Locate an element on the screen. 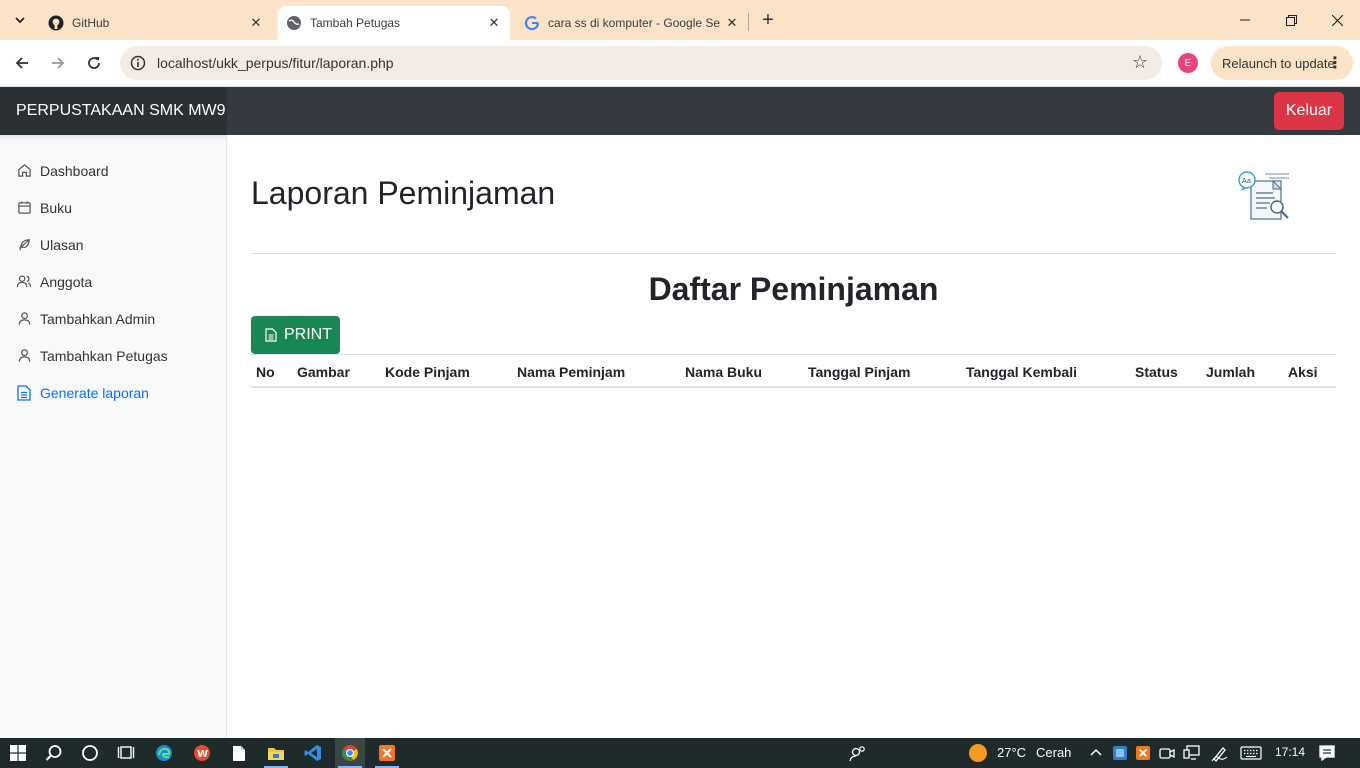  url-text: localhost/ukk_perpus/fitur/laporan.php is located at coordinates (275, 63).